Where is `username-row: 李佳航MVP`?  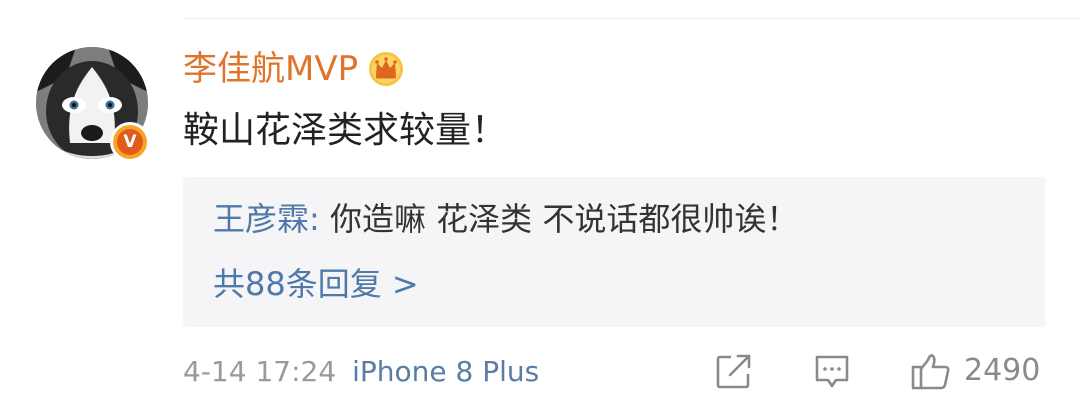
username-row: 李佳航MVP is located at coordinates (293, 69).